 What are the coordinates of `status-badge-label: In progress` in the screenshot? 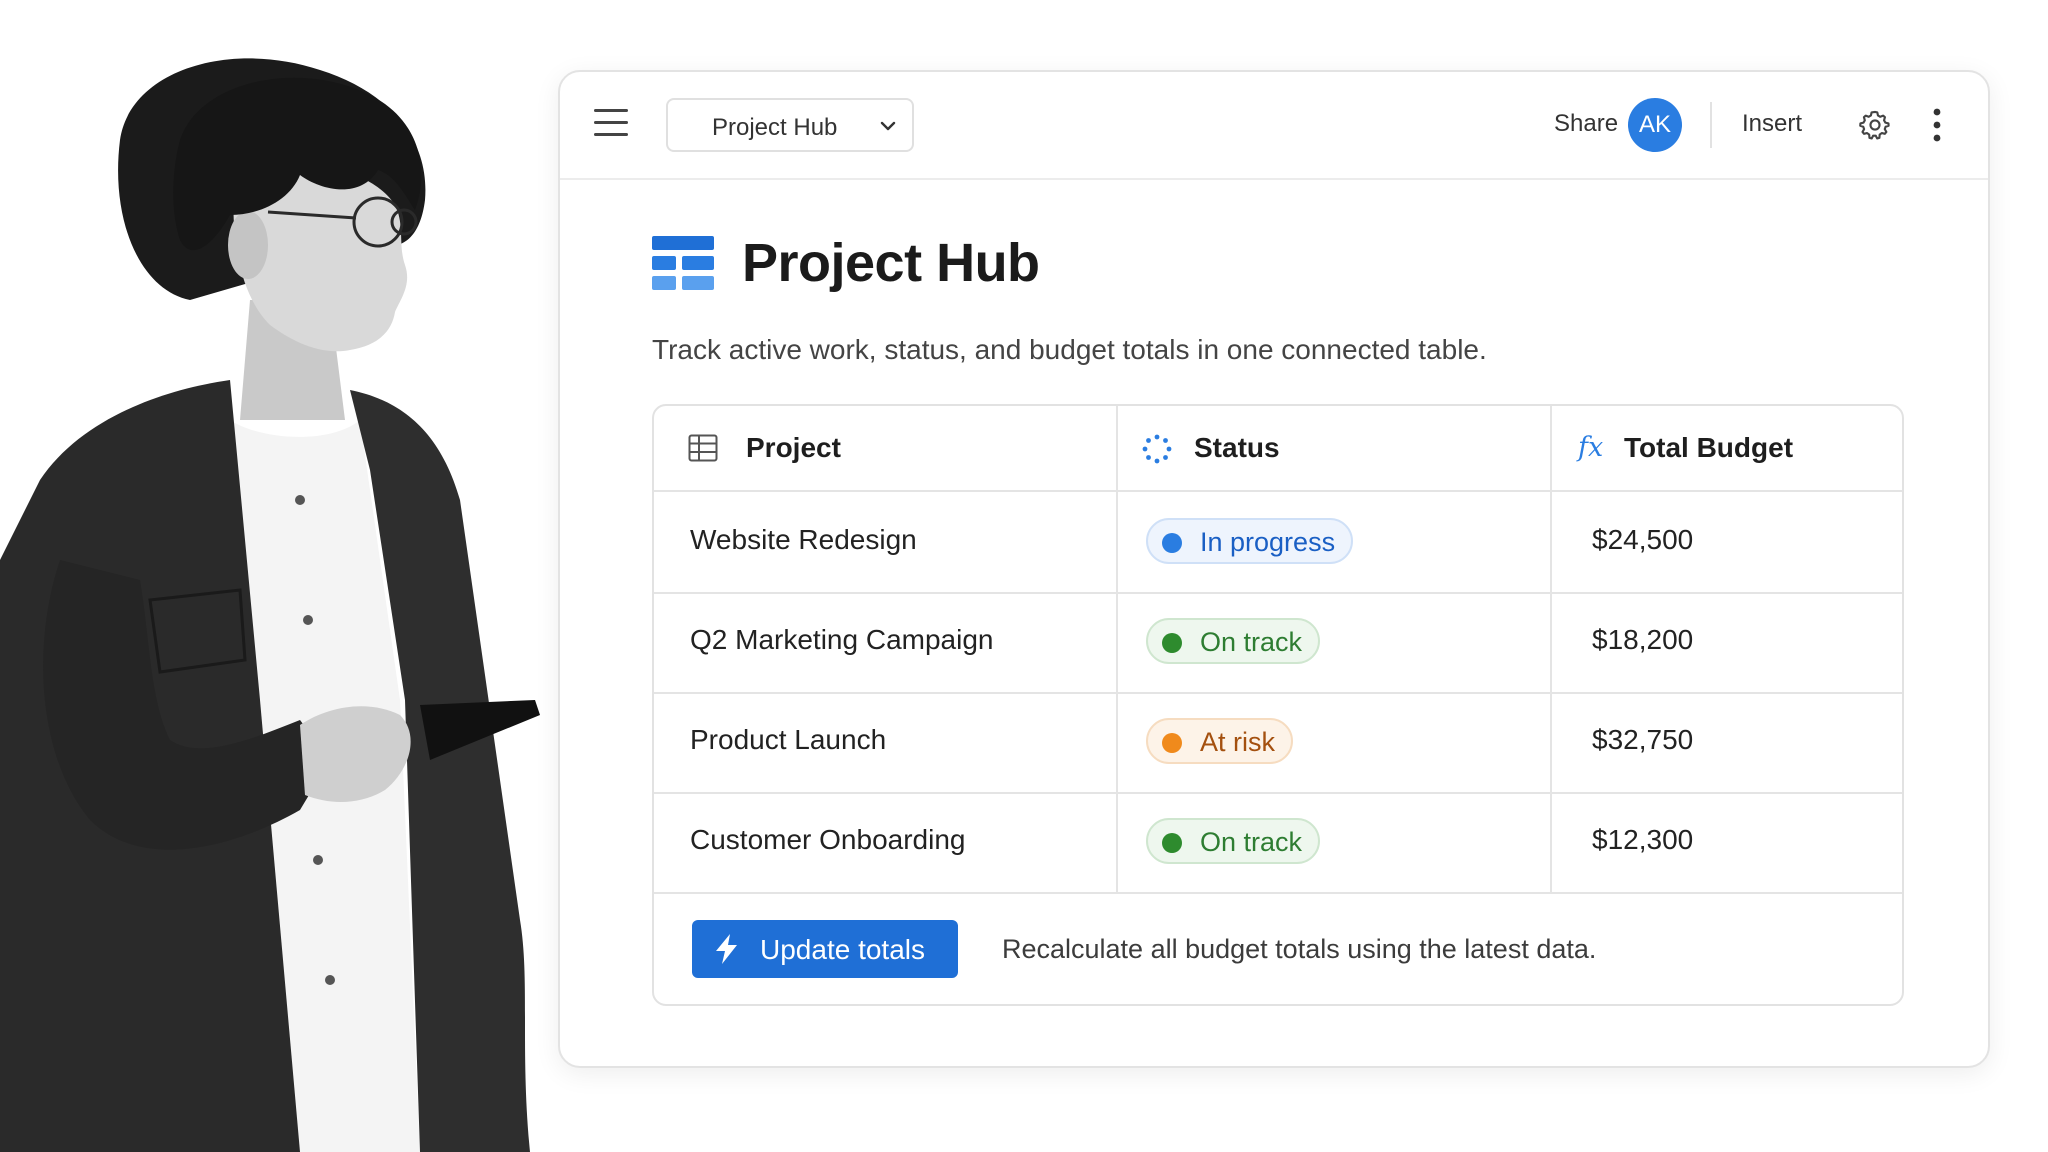 It's located at (1268, 542).